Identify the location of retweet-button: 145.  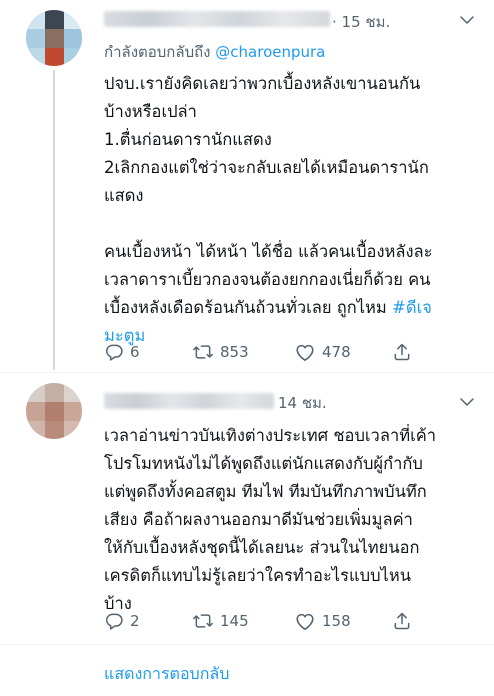
(220, 621).